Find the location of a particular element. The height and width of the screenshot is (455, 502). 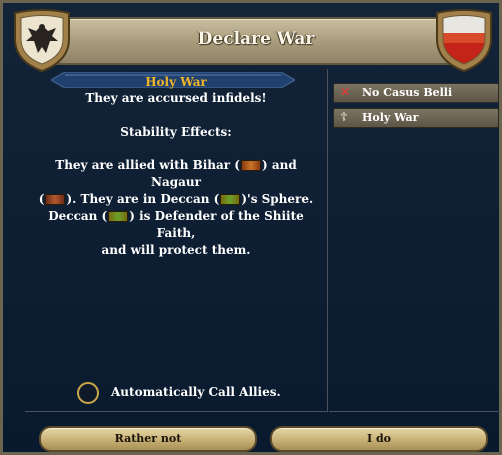

effects-text-3: ( is located at coordinates (41, 199).